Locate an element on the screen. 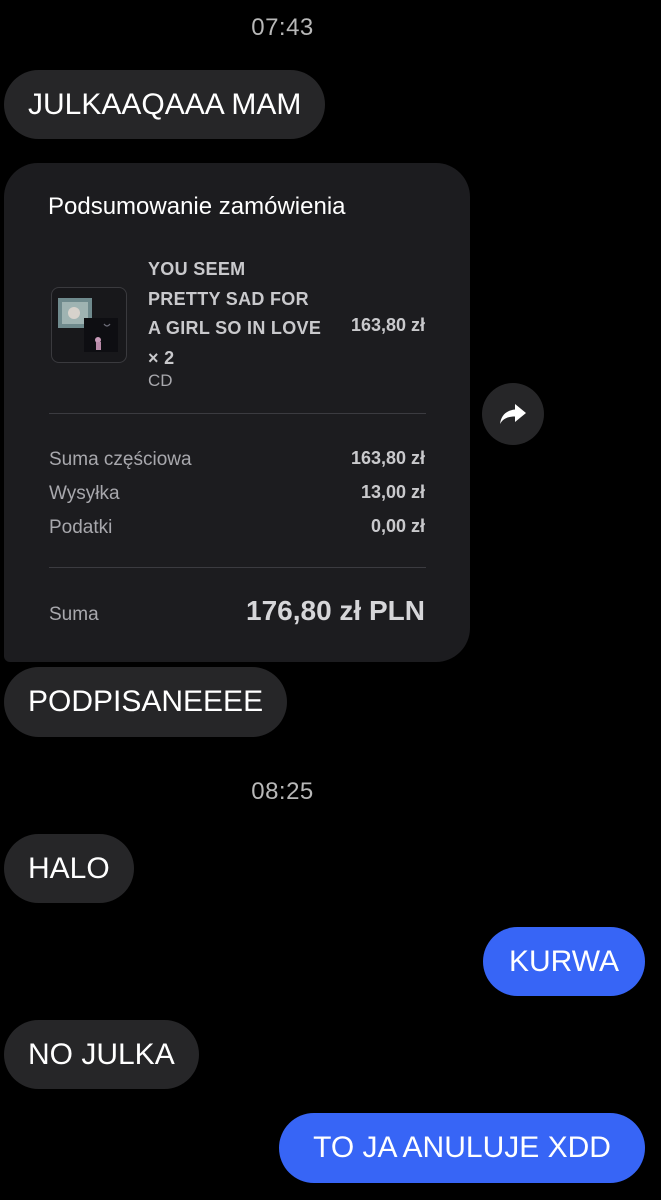 Image resolution: width=661 pixels, height=1200 pixels. message-text: NO JULKA is located at coordinates (101, 1054).